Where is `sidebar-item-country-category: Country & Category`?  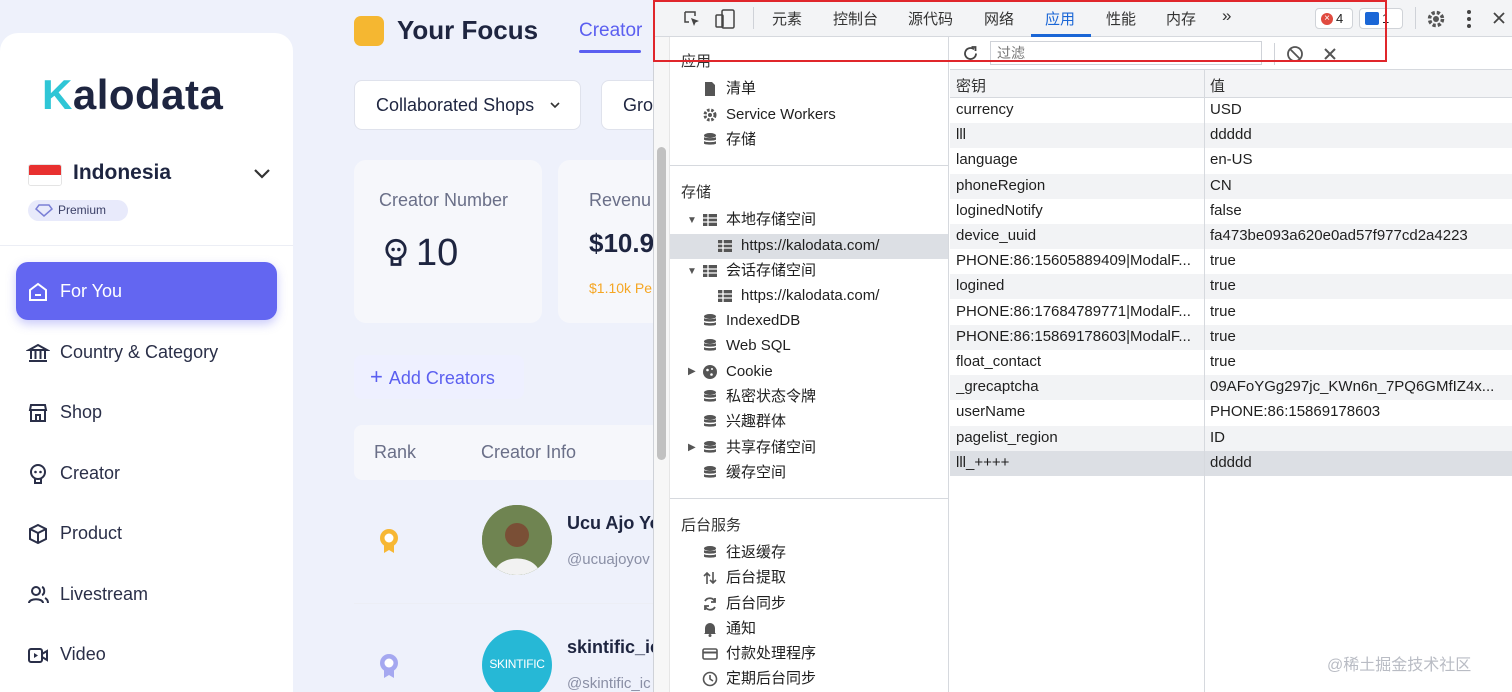
sidebar-item-country-category: Country & Category is located at coordinates (146, 352).